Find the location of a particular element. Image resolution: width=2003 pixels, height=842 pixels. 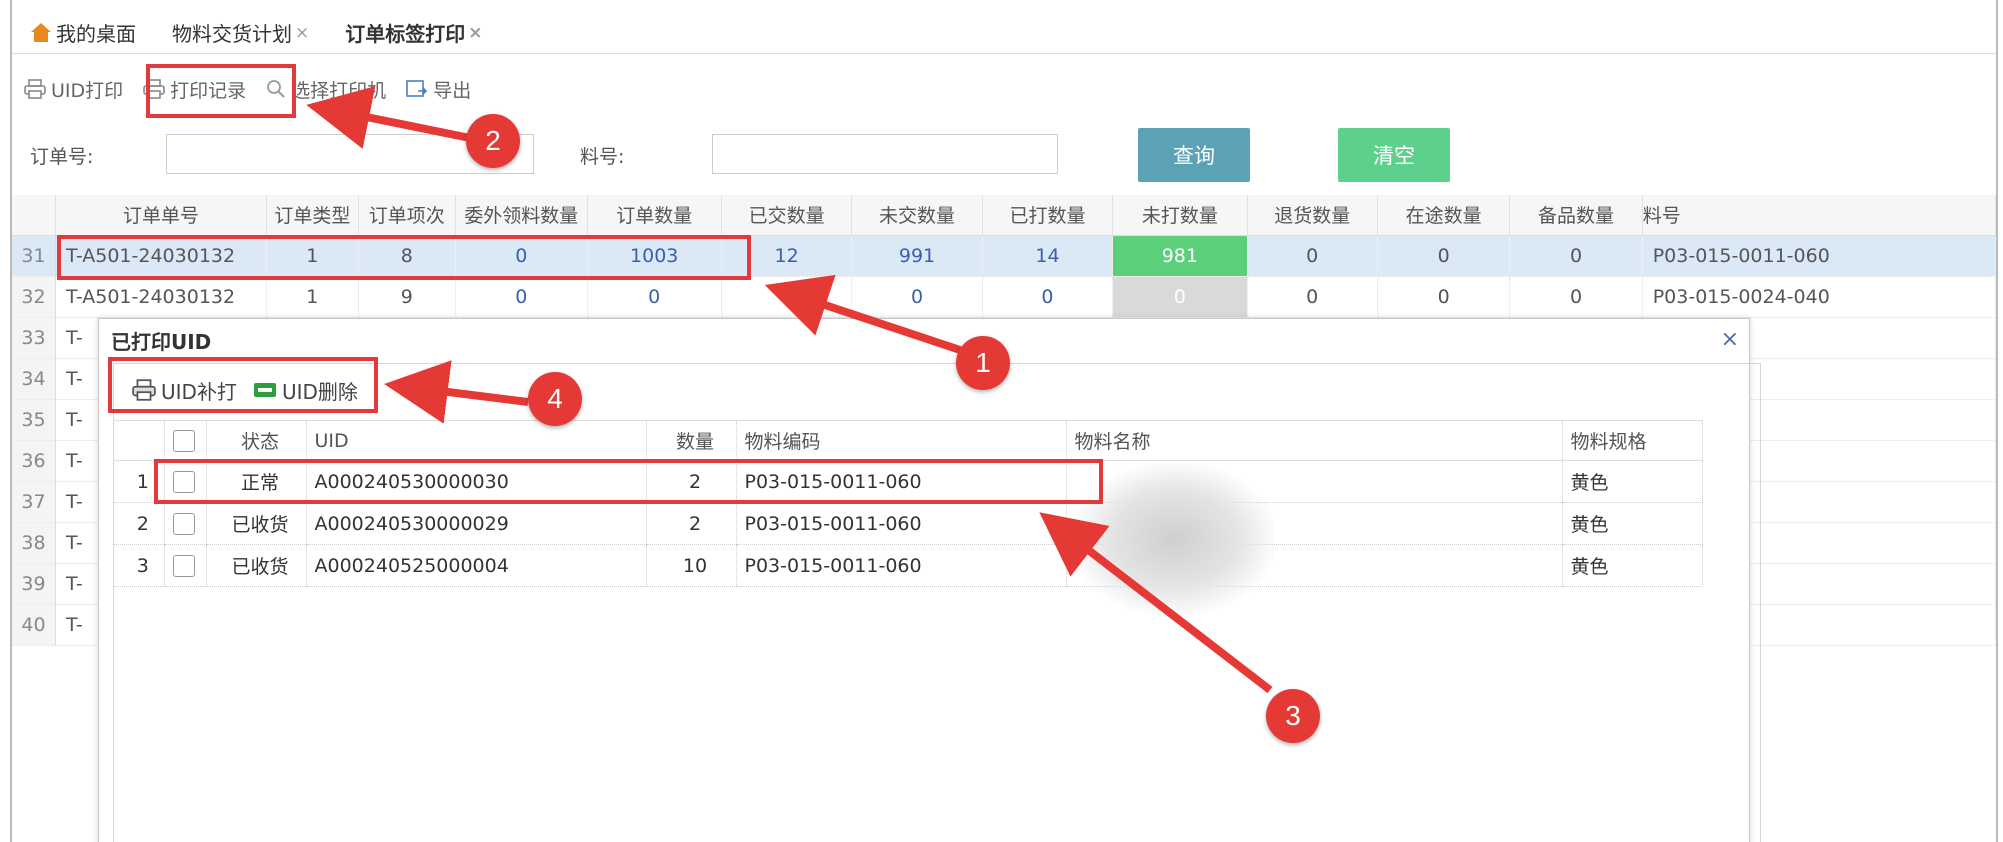

grid-cell-item: 9 is located at coordinates (407, 297).